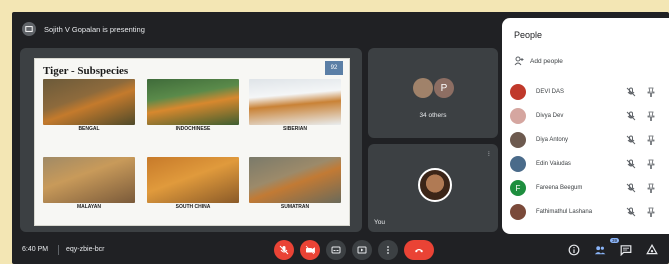 The image size is (669, 264). Describe the element at coordinates (559, 188) in the screenshot. I see `participant-name: Fareena Beegum` at that location.